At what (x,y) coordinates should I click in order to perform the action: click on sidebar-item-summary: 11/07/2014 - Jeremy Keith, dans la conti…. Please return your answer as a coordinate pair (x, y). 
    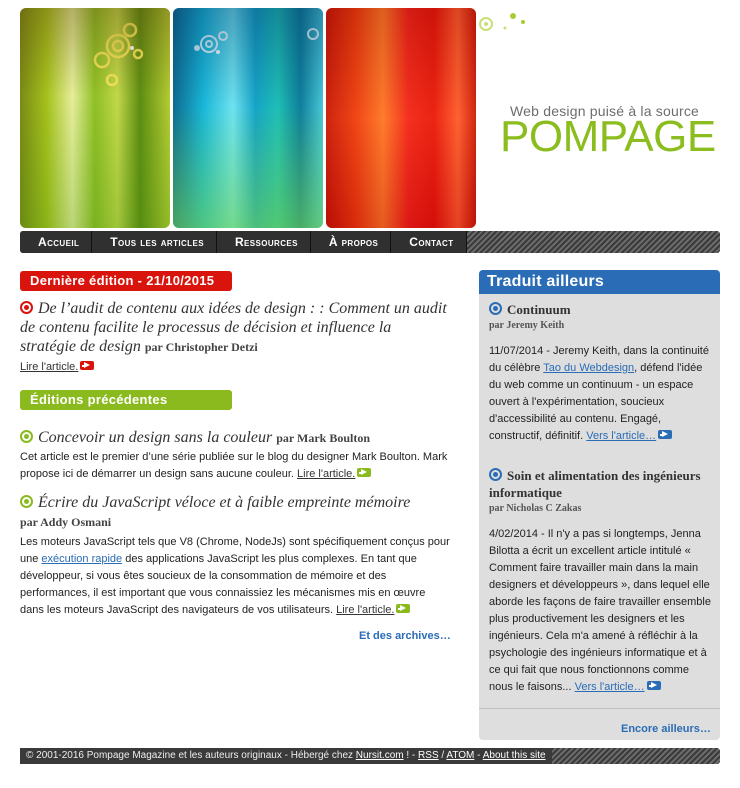
    Looking at the image, I should click on (601, 394).